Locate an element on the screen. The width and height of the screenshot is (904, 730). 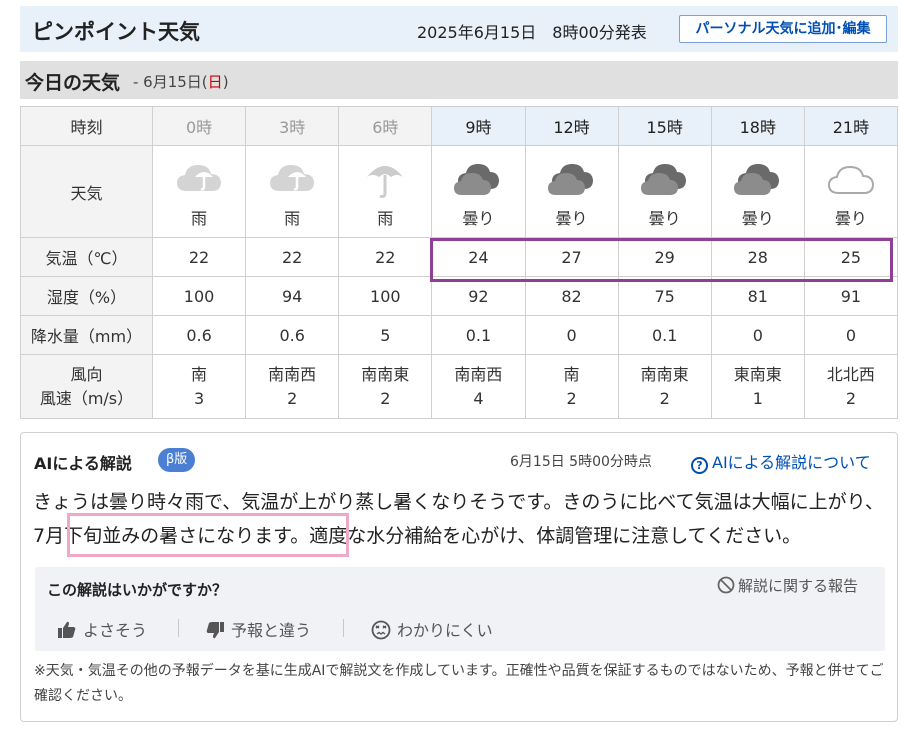
temperature-cell: 24 is located at coordinates (478, 257).